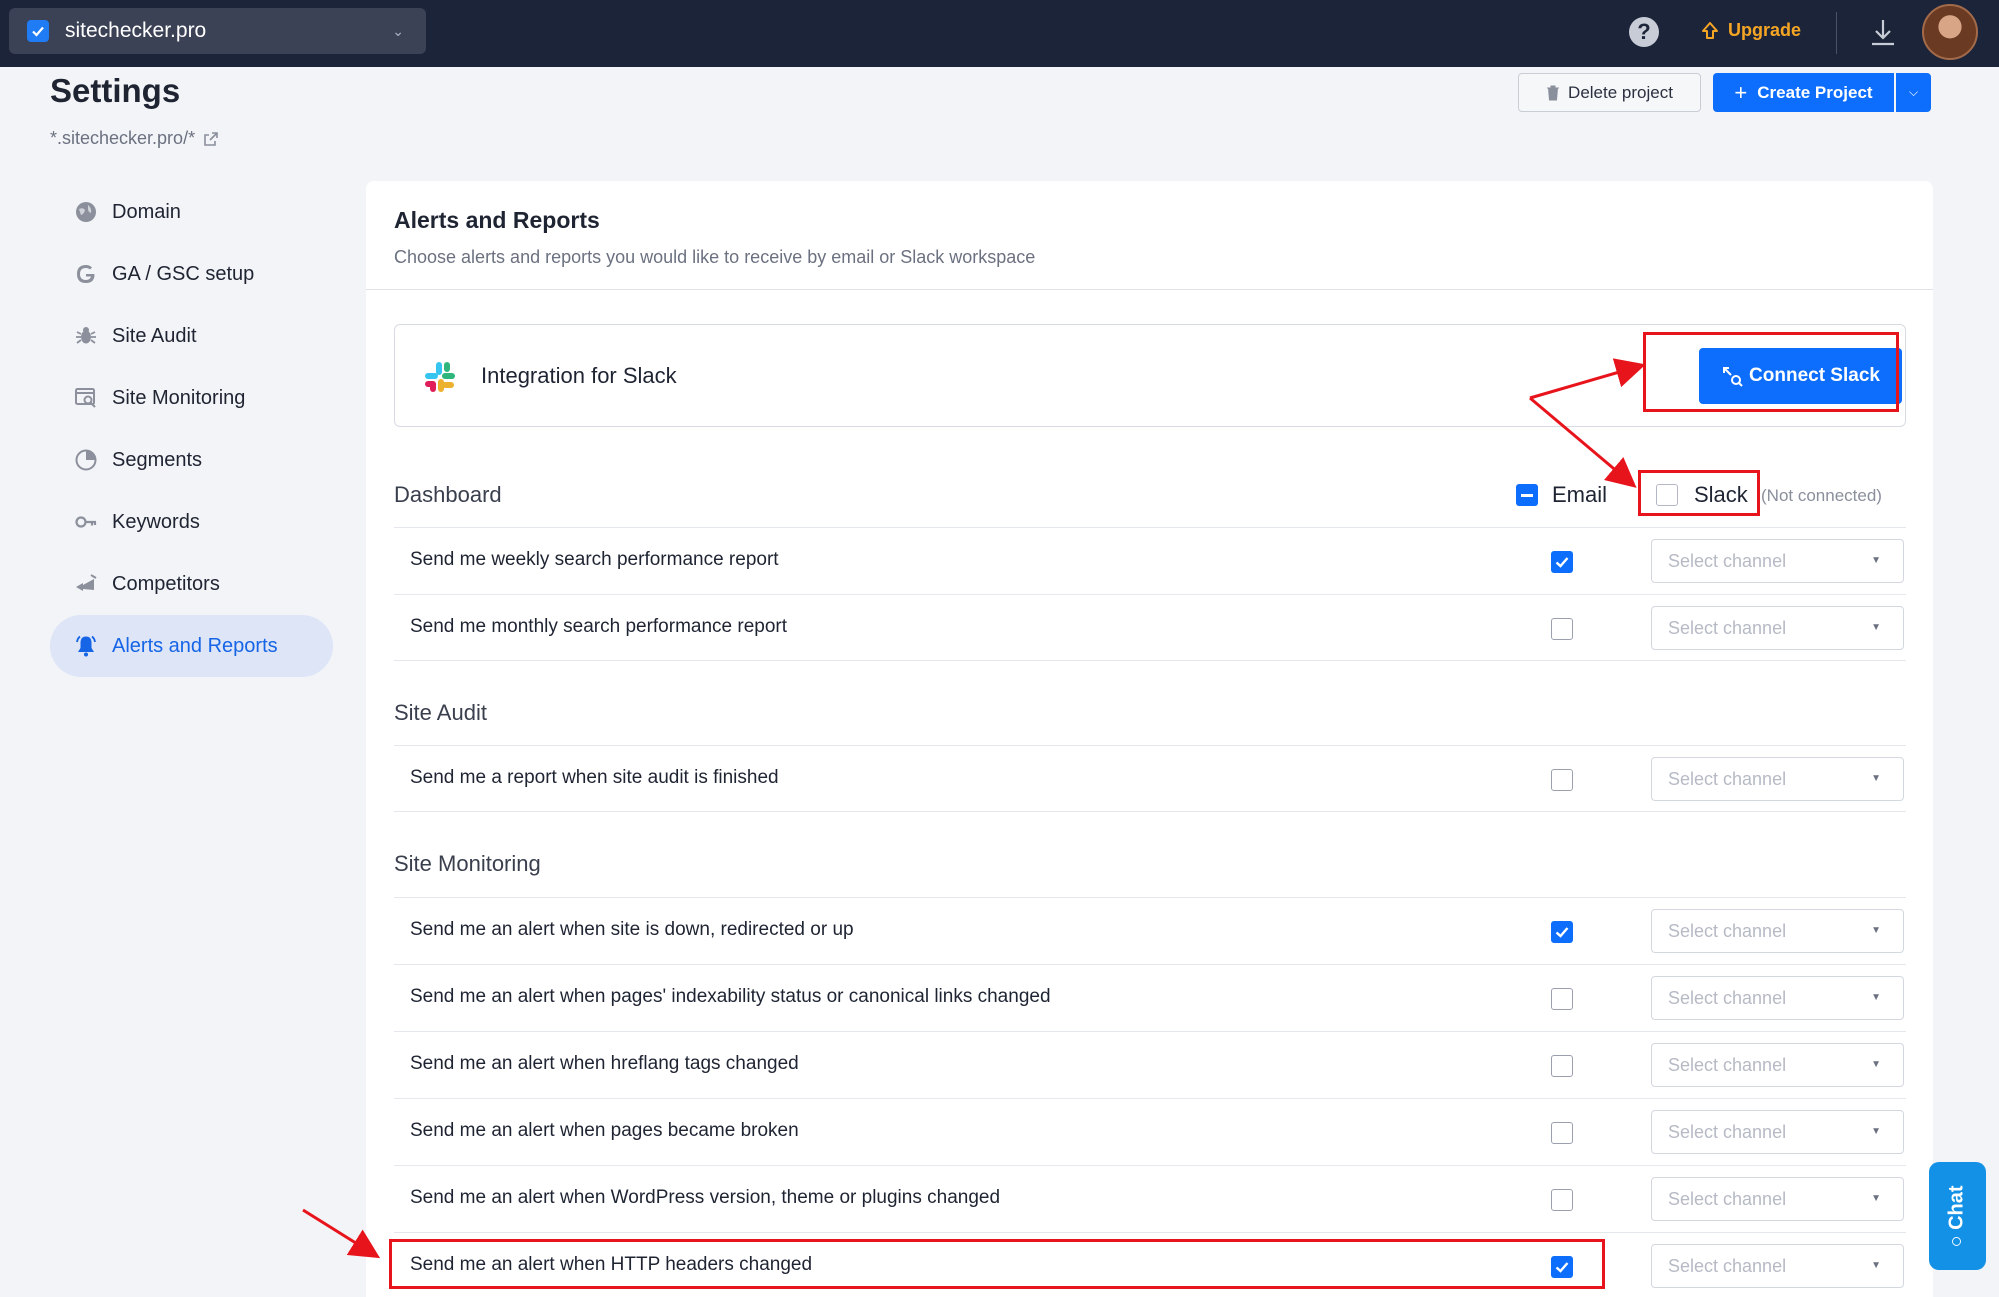 The height and width of the screenshot is (1297, 1999). What do you see at coordinates (1815, 92) in the screenshot?
I see `create-project-label: Create Project` at bounding box center [1815, 92].